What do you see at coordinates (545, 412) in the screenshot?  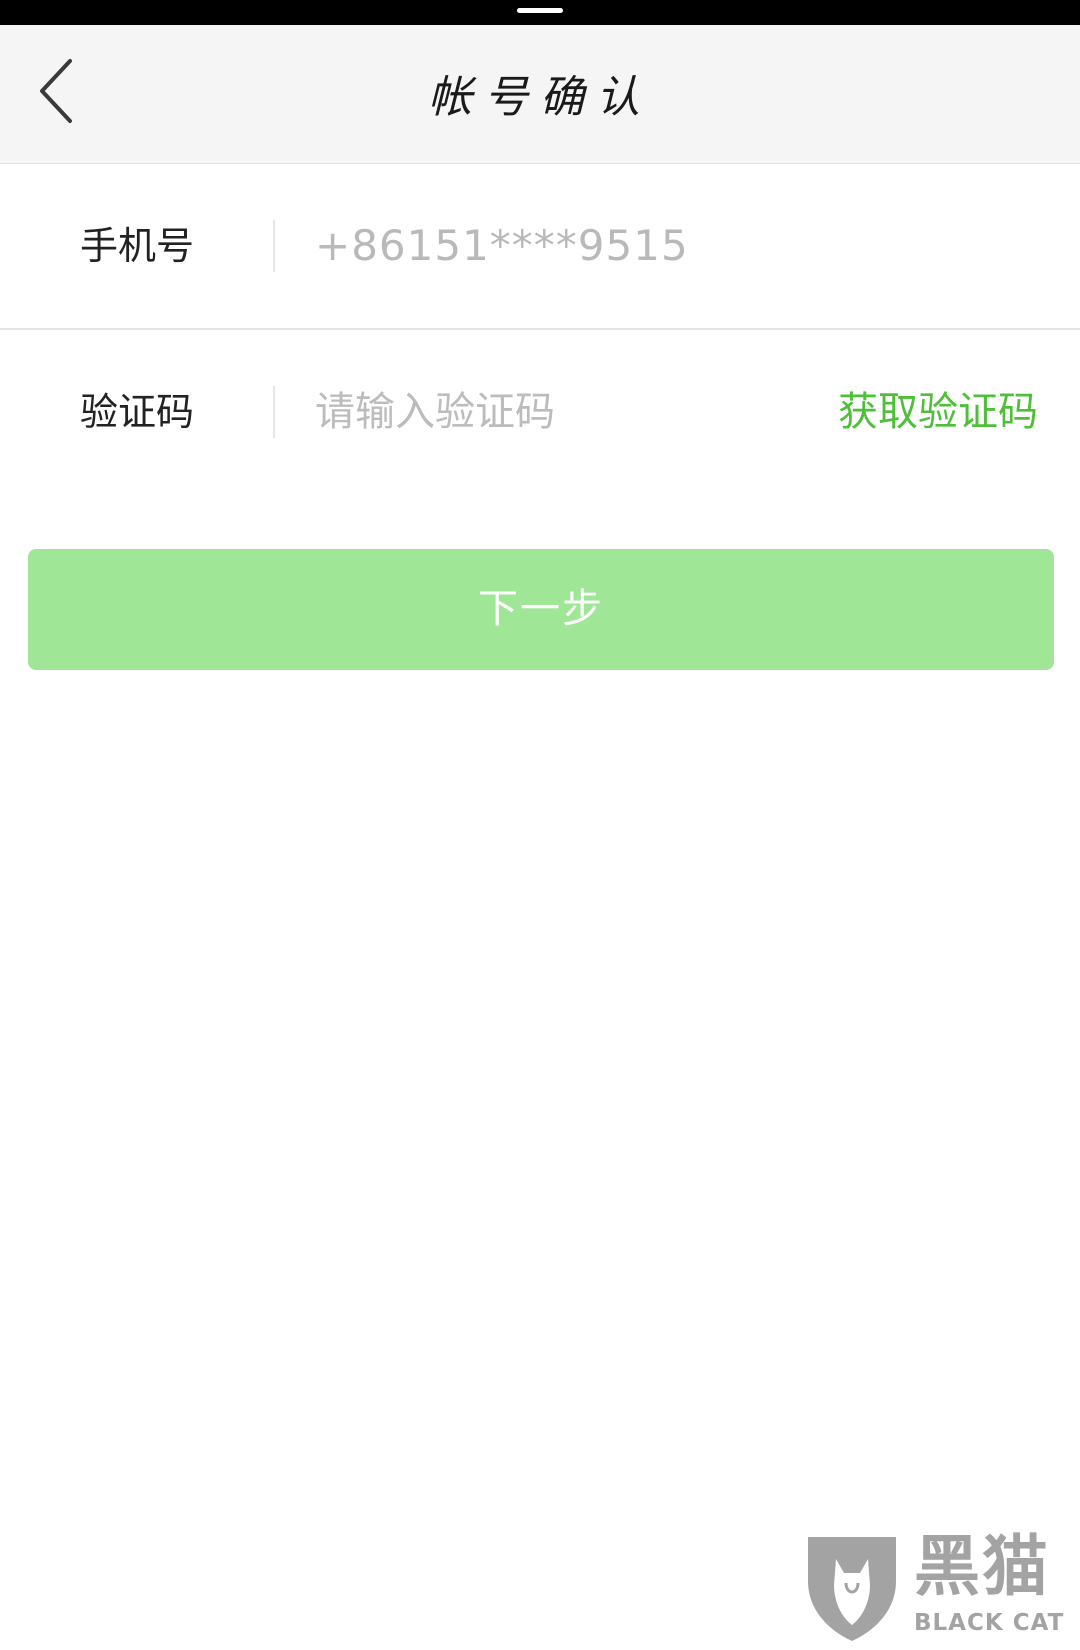 I see `verification-code-input` at bounding box center [545, 412].